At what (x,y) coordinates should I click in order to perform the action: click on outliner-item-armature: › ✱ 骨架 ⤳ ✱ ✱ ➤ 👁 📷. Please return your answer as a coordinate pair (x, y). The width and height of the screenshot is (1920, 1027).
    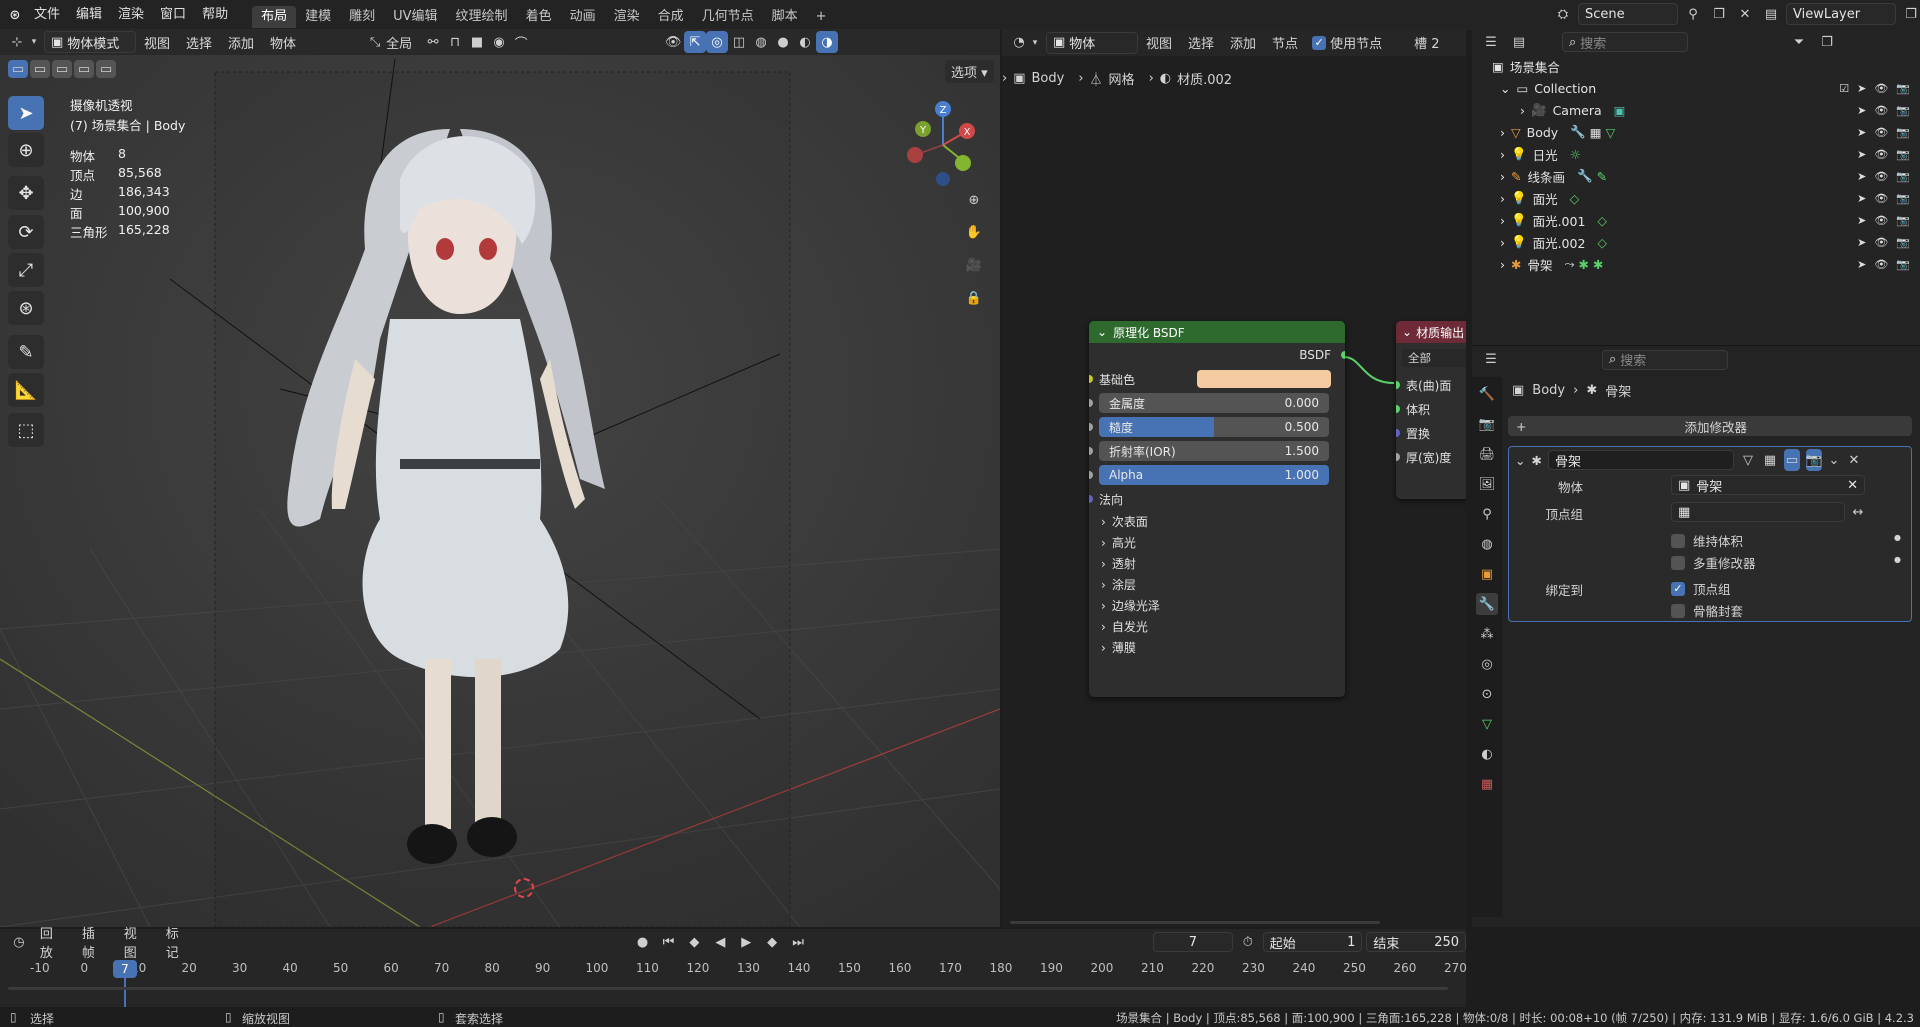
    Looking at the image, I should click on (1696, 264).